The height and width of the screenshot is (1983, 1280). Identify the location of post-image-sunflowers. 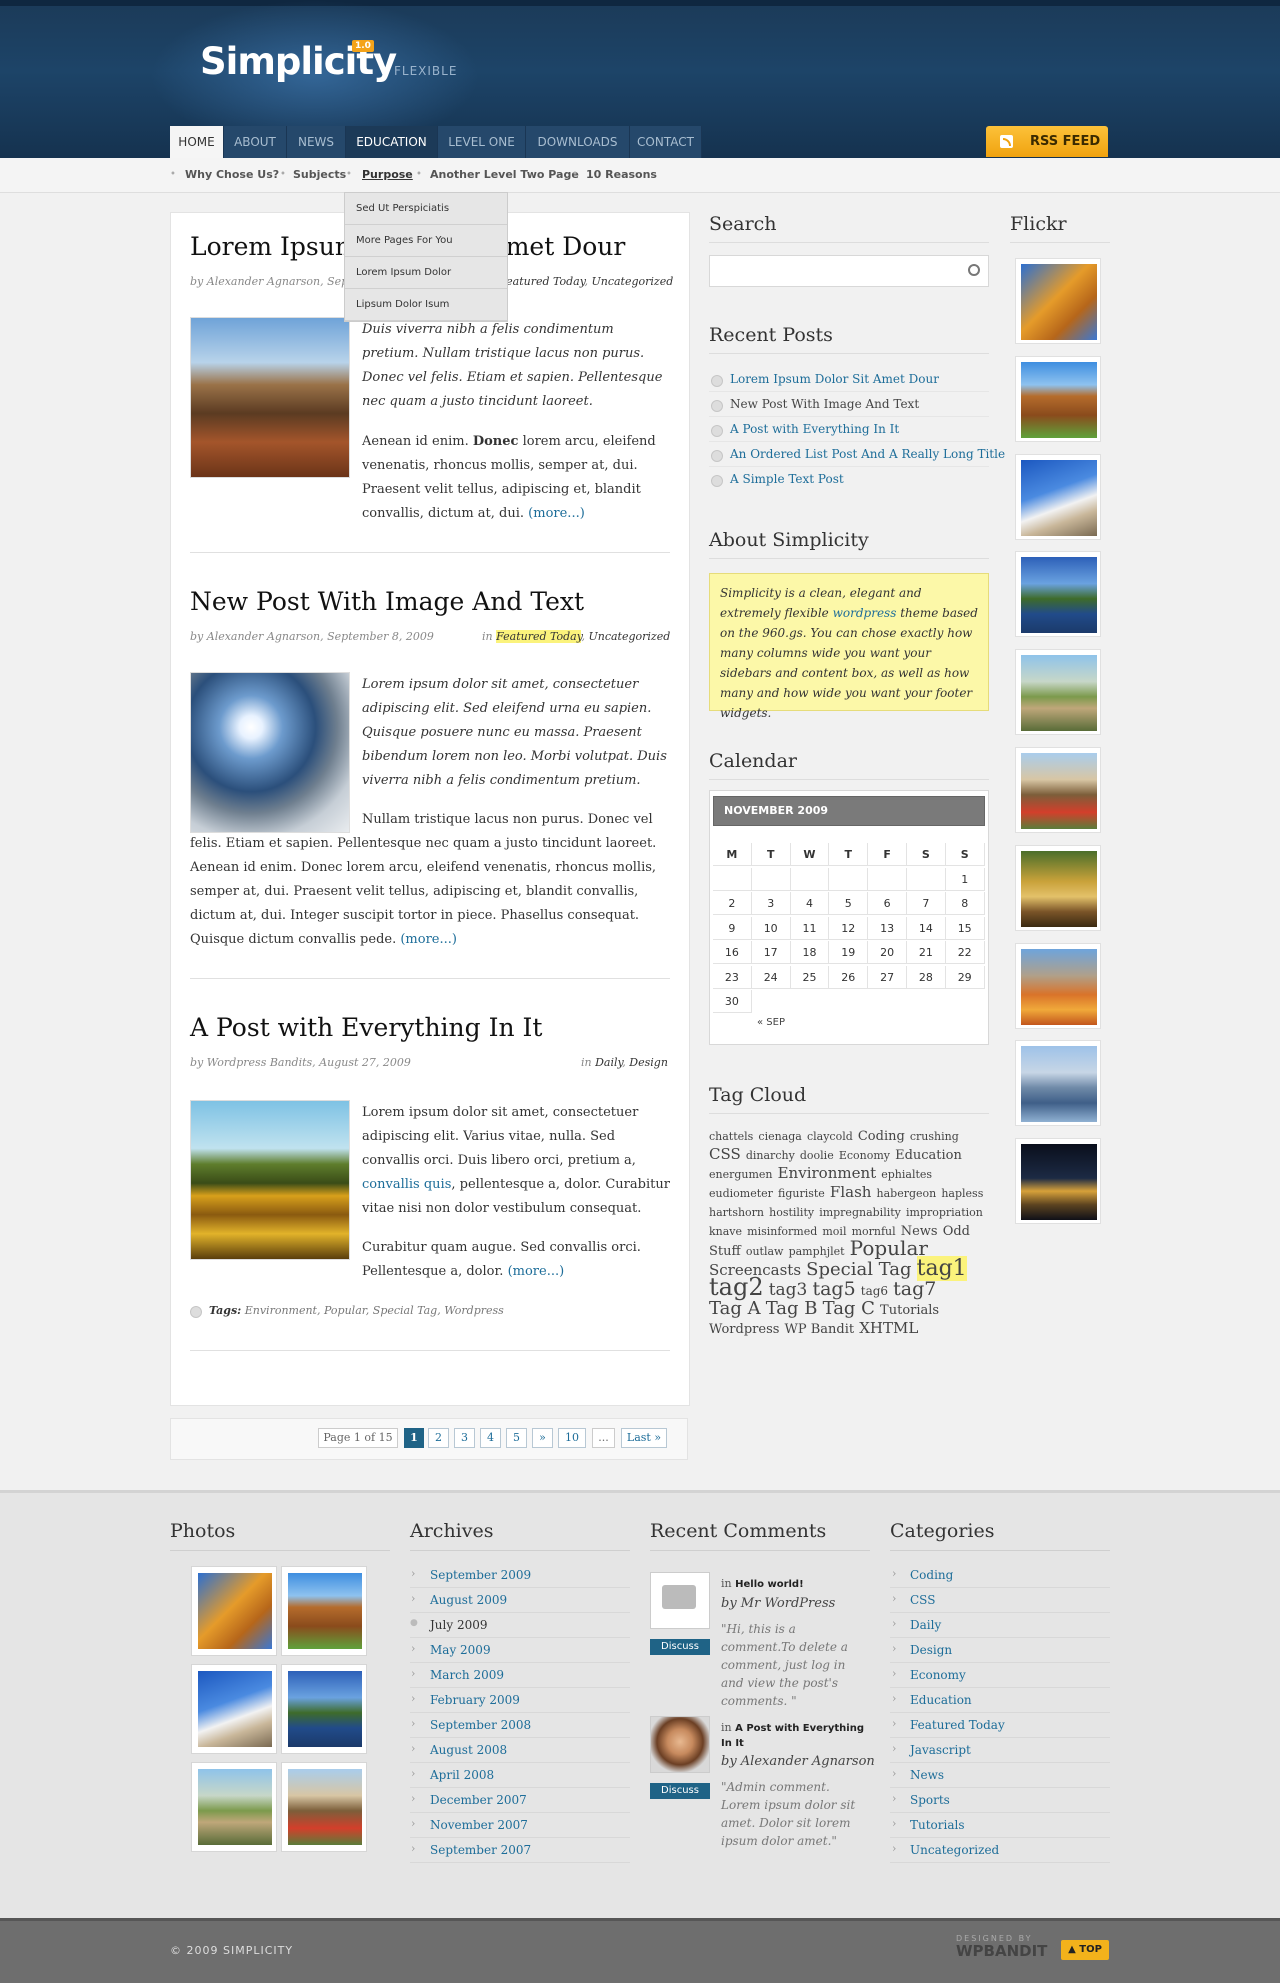
(270, 1180).